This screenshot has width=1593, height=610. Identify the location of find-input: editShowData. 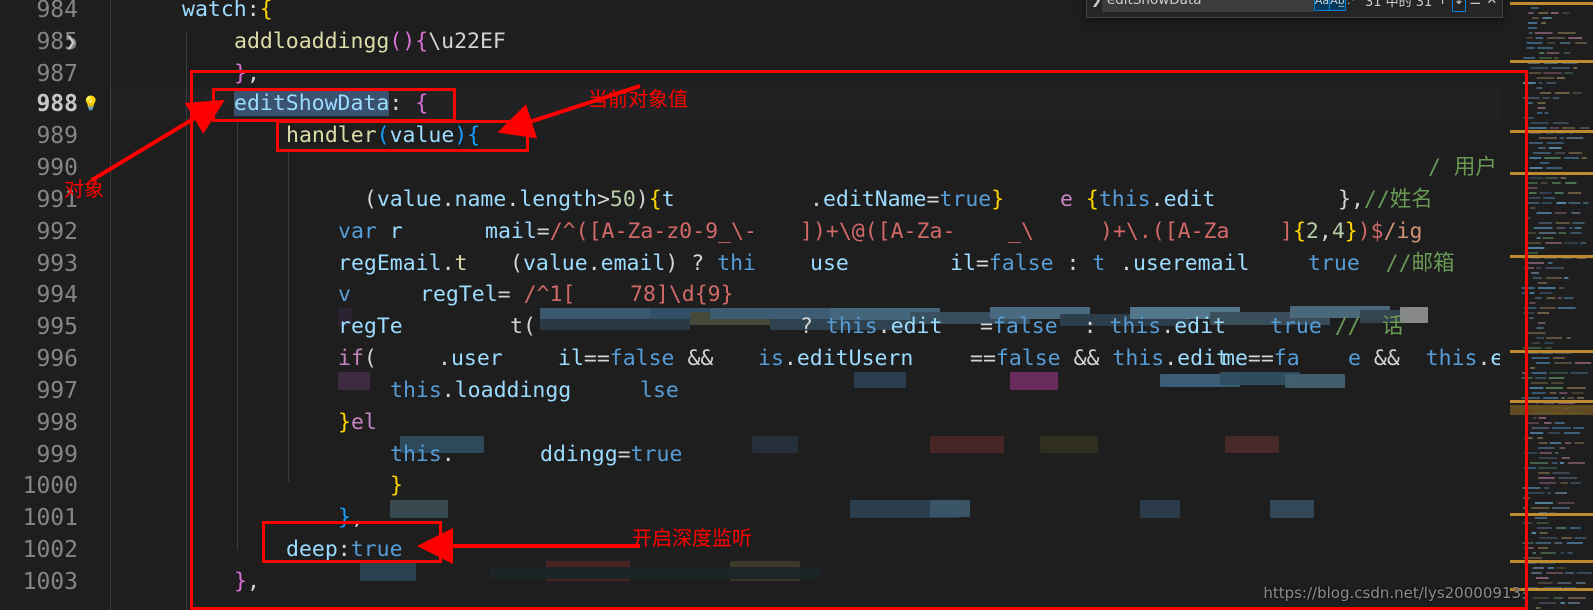
(1207, 6).